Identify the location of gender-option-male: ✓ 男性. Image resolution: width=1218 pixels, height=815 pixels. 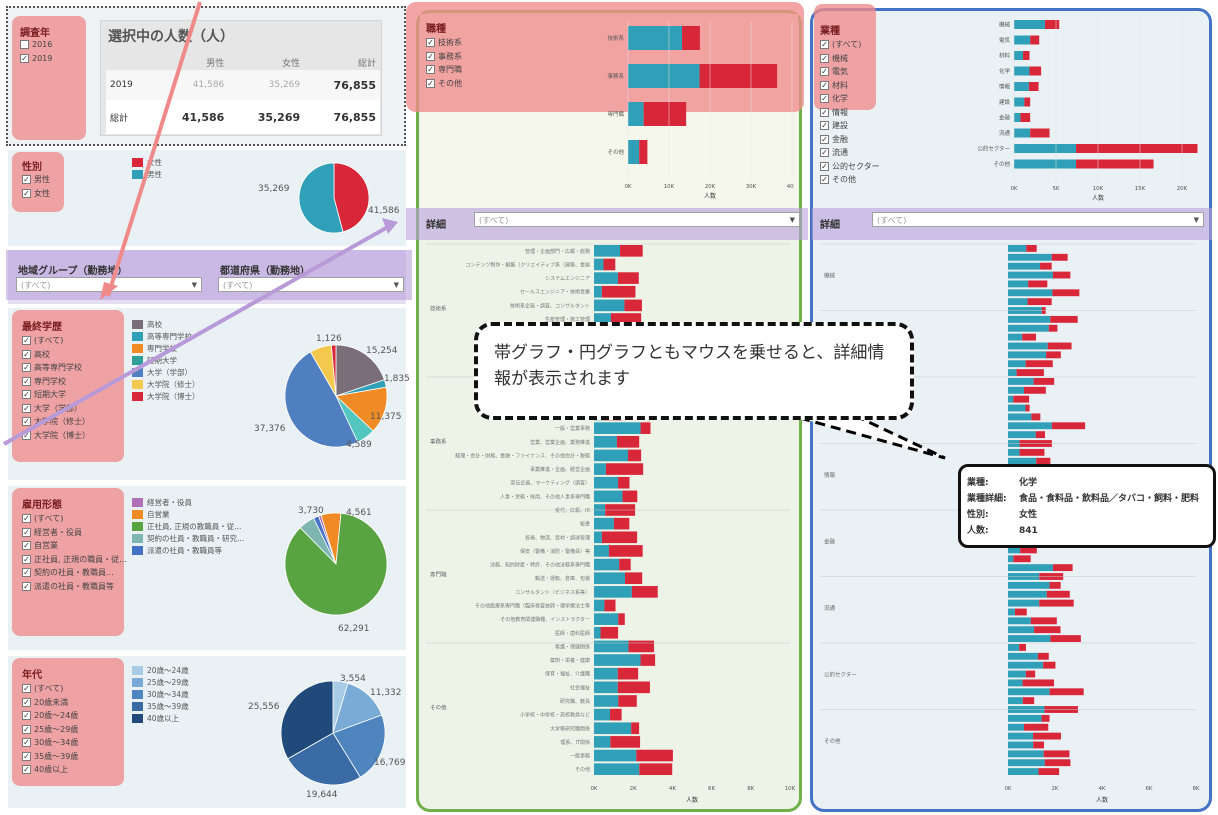
(36, 180).